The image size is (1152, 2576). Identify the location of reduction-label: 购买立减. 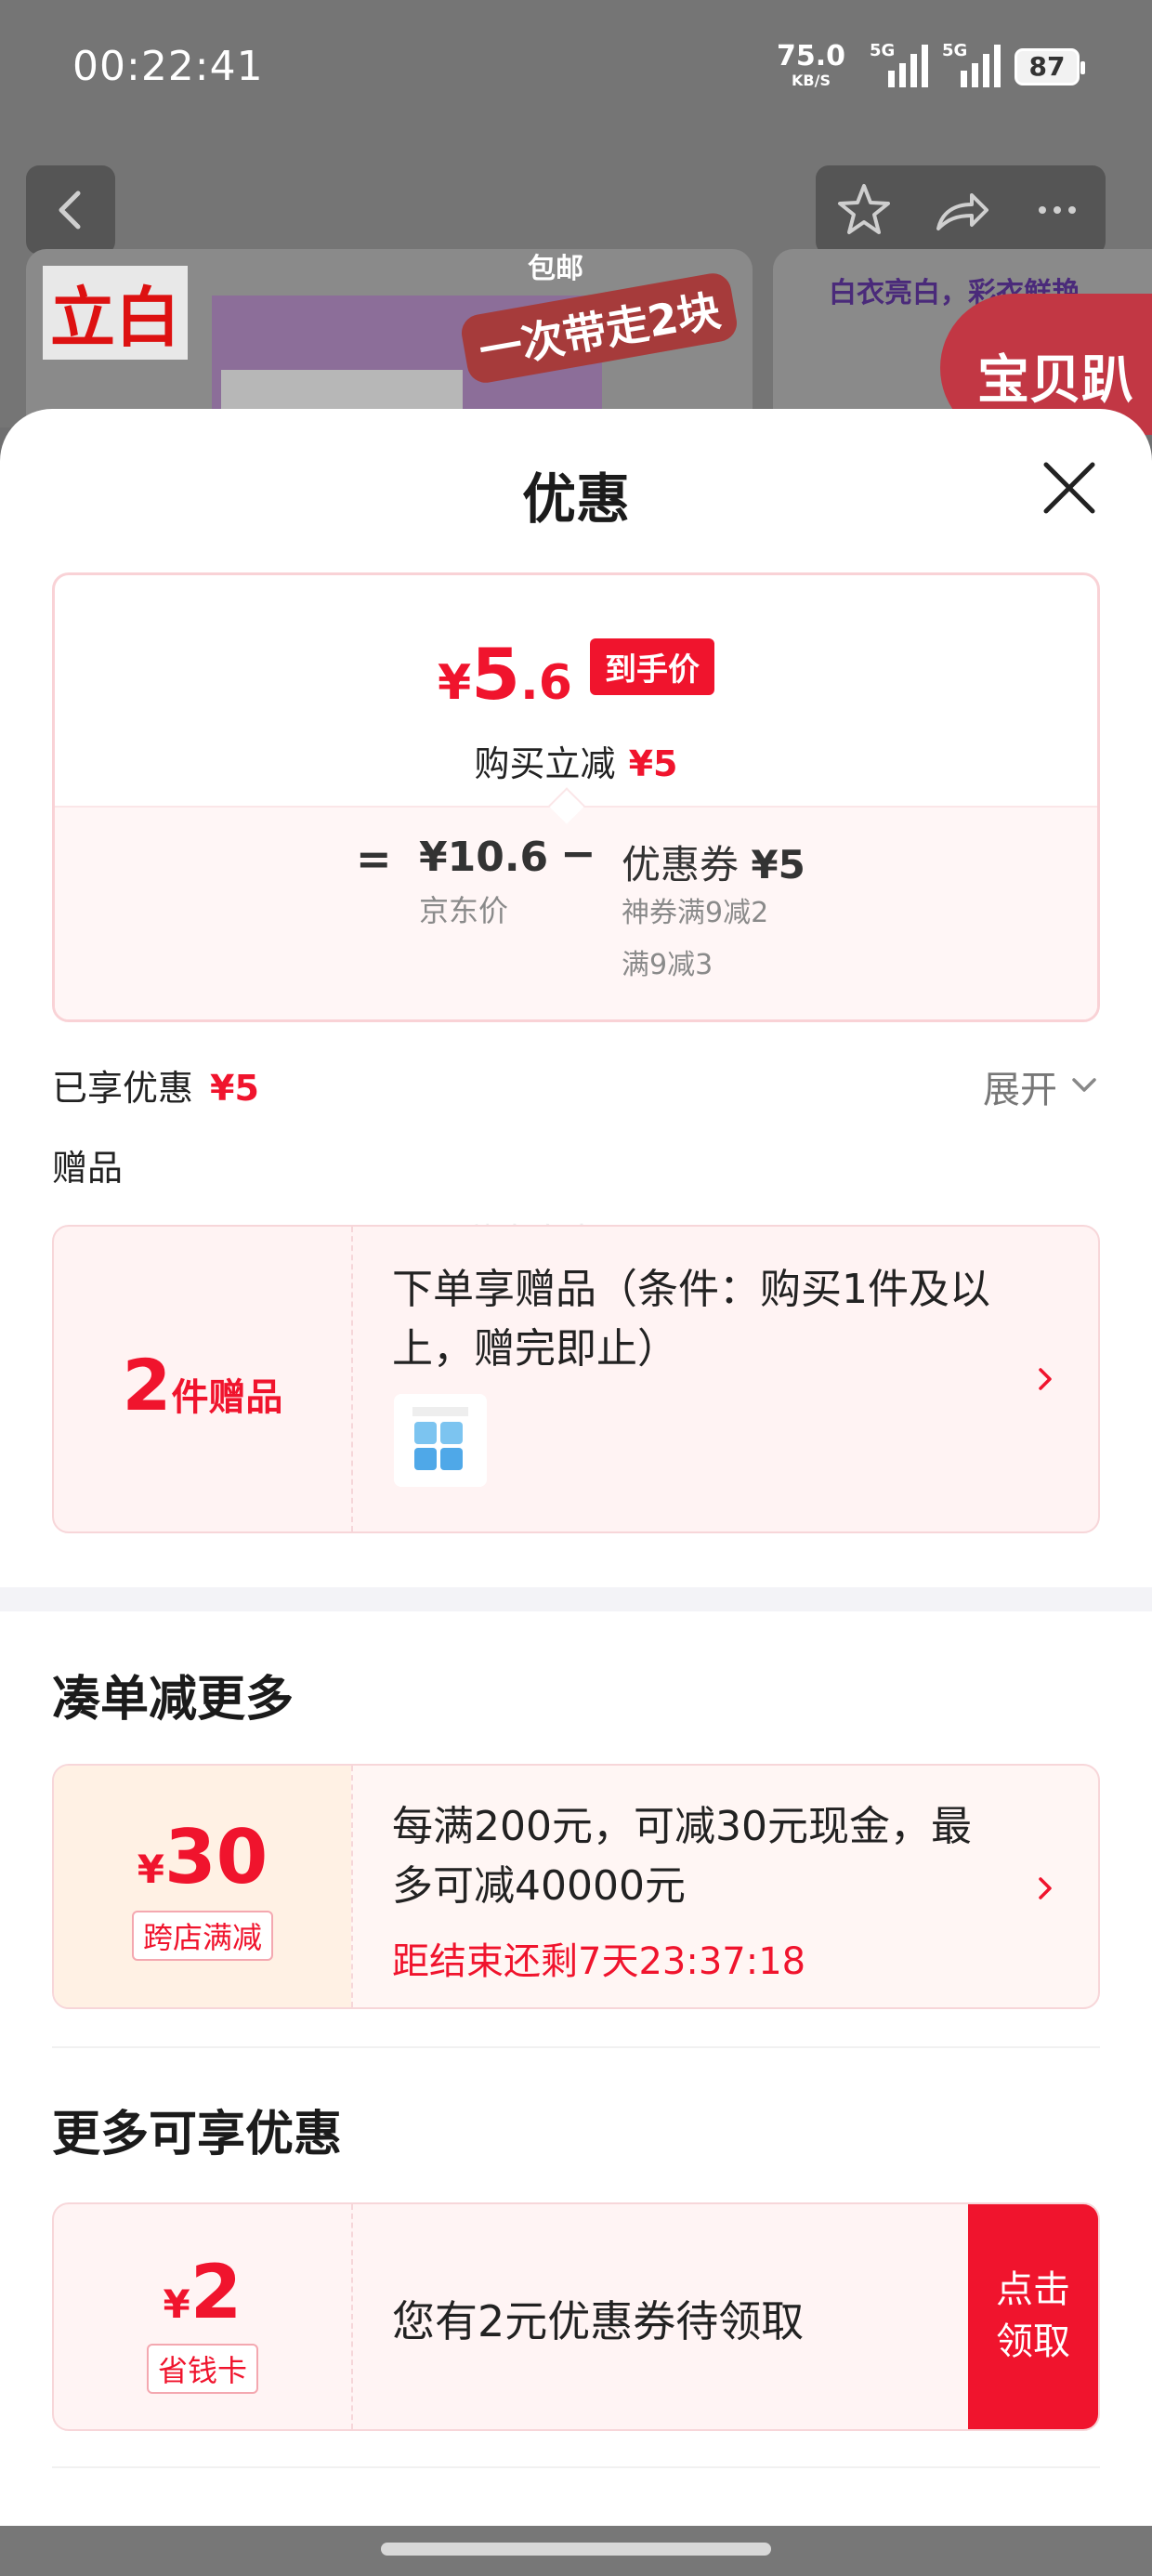
(545, 763).